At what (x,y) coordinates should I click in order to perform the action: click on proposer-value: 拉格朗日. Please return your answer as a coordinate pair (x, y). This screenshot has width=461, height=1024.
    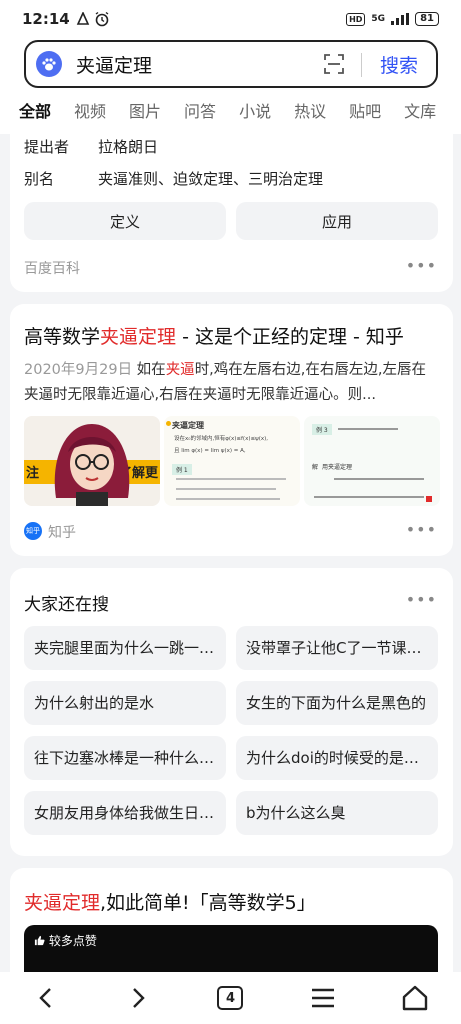
    Looking at the image, I should click on (128, 147).